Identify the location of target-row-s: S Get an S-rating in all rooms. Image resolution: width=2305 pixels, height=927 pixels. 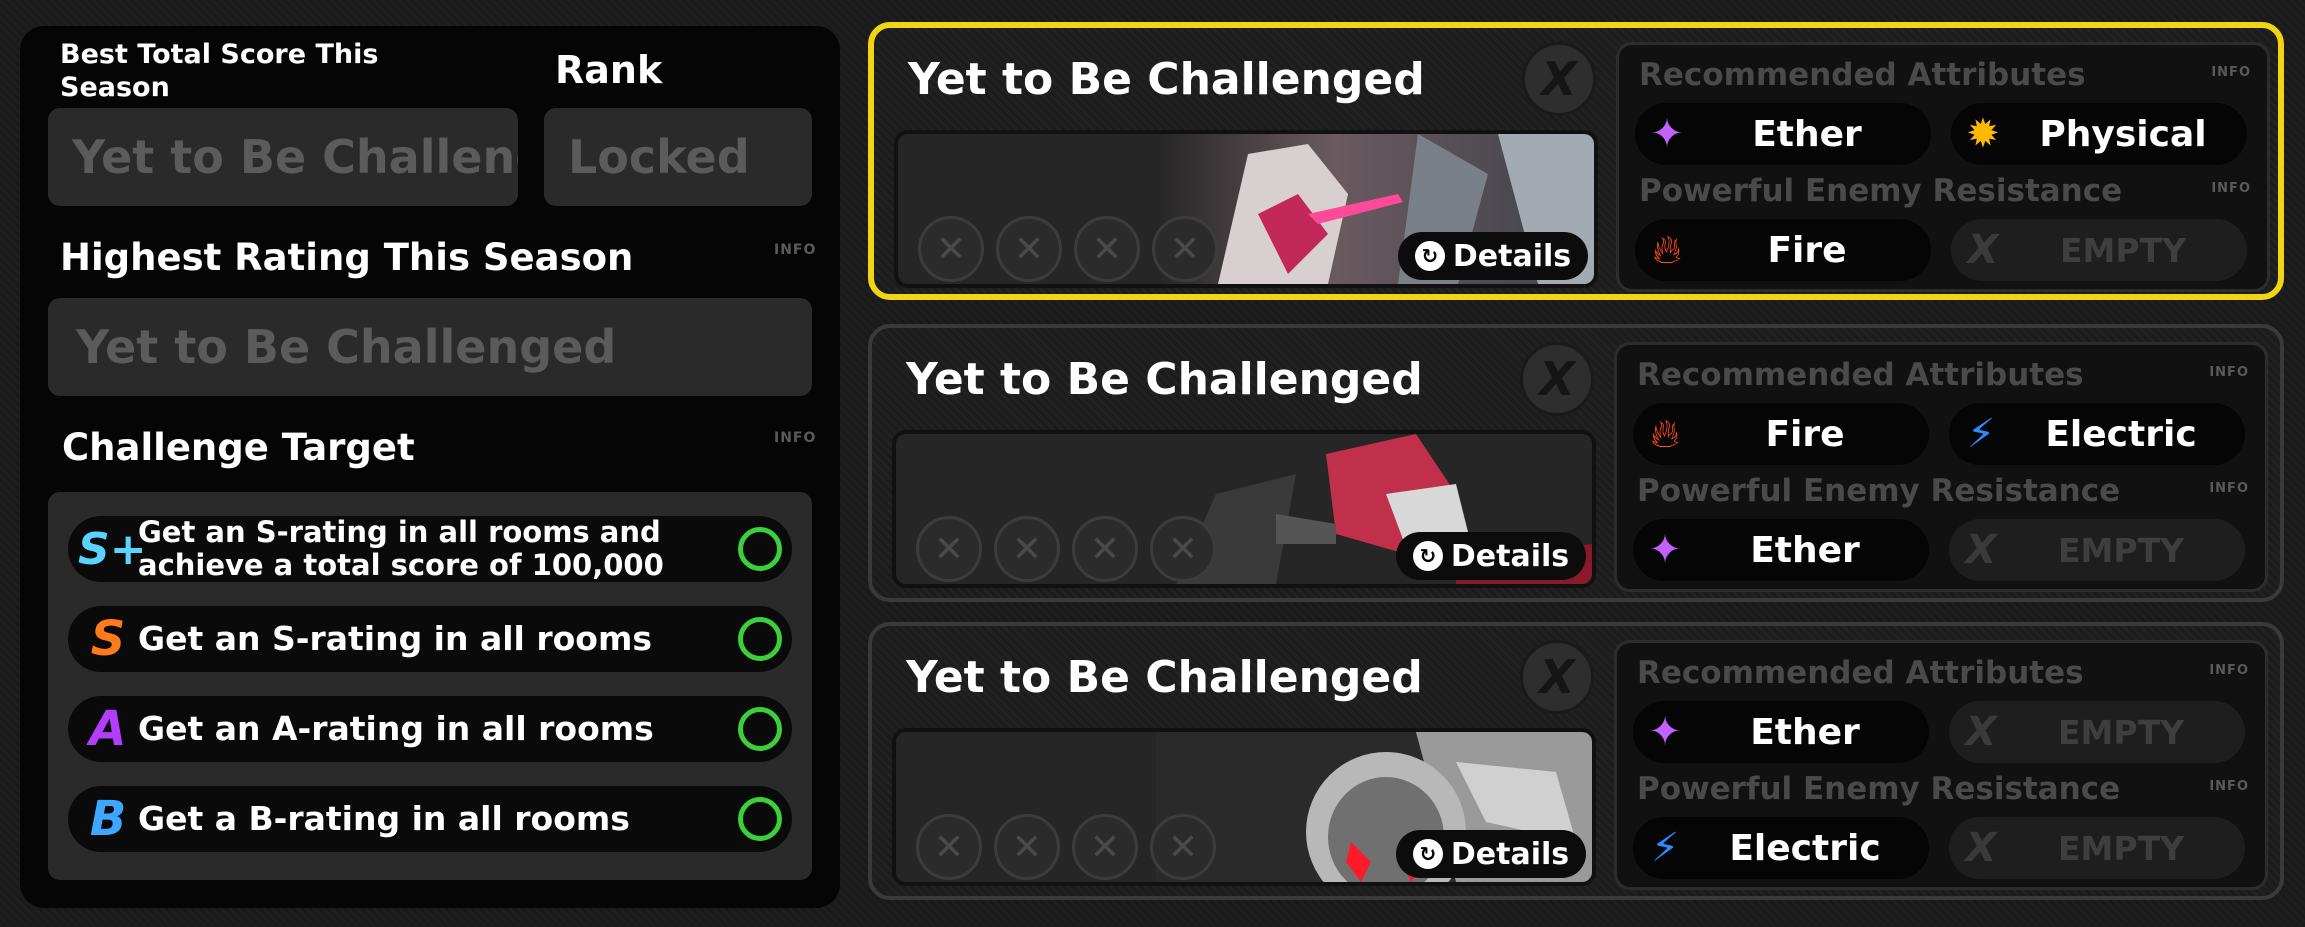
(430, 639).